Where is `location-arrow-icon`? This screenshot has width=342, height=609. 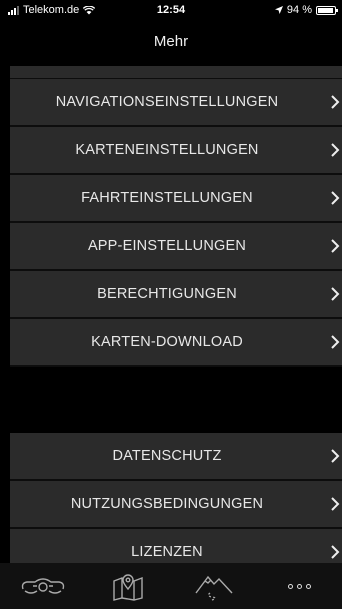
location-arrow-icon is located at coordinates (278, 10).